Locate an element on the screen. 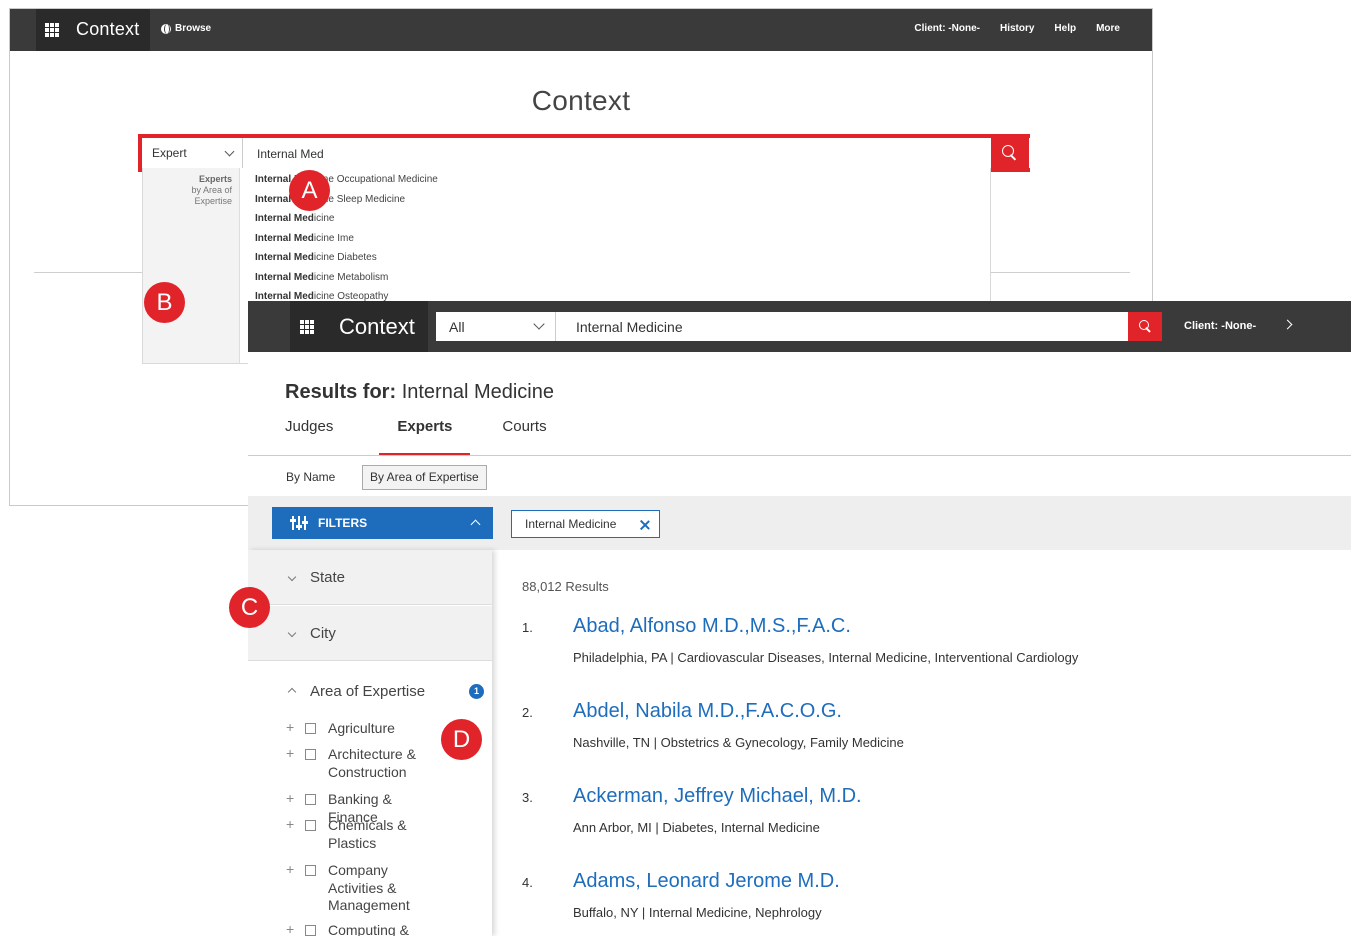 This screenshot has width=1356, height=936. subtab-by-area: By Area of Expertise is located at coordinates (424, 477).